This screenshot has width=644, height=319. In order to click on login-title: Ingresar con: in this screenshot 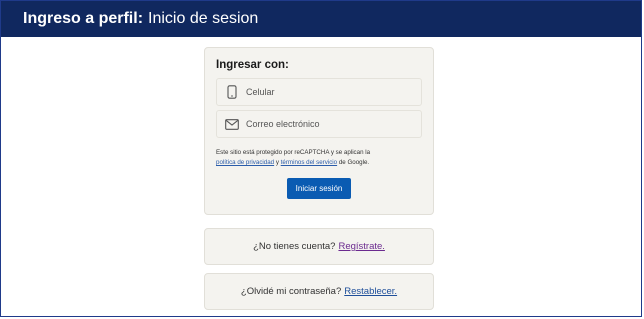, I will do `click(252, 65)`.